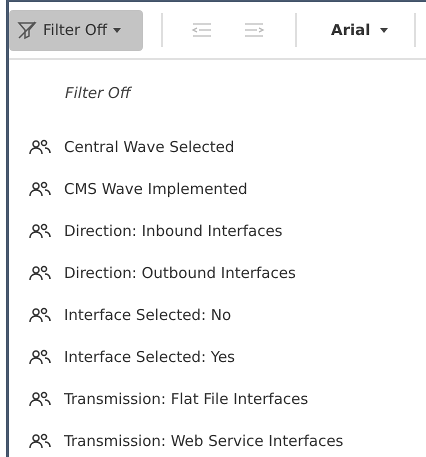 The image size is (426, 457). What do you see at coordinates (217, 147) in the screenshot?
I see `menu-item: Central Wave Selected` at bounding box center [217, 147].